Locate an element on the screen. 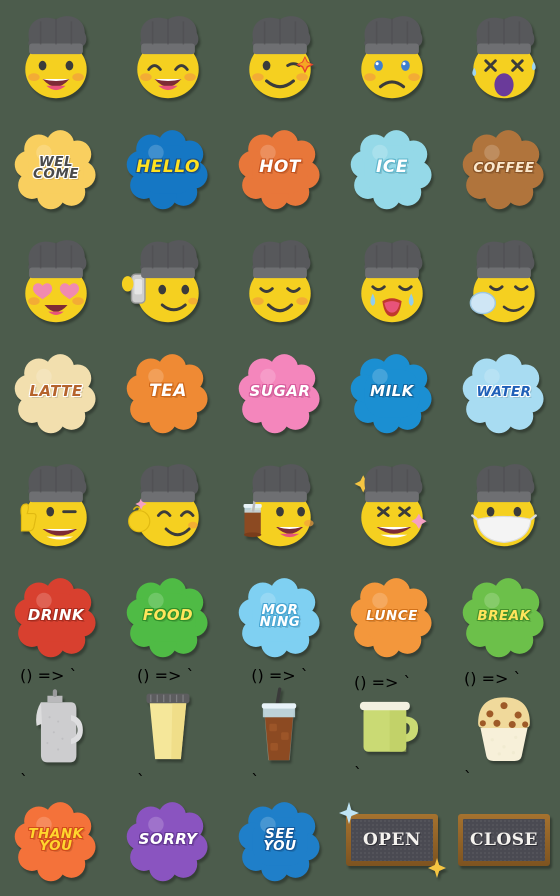  badge-morning: MOR NING is located at coordinates (280, 616).